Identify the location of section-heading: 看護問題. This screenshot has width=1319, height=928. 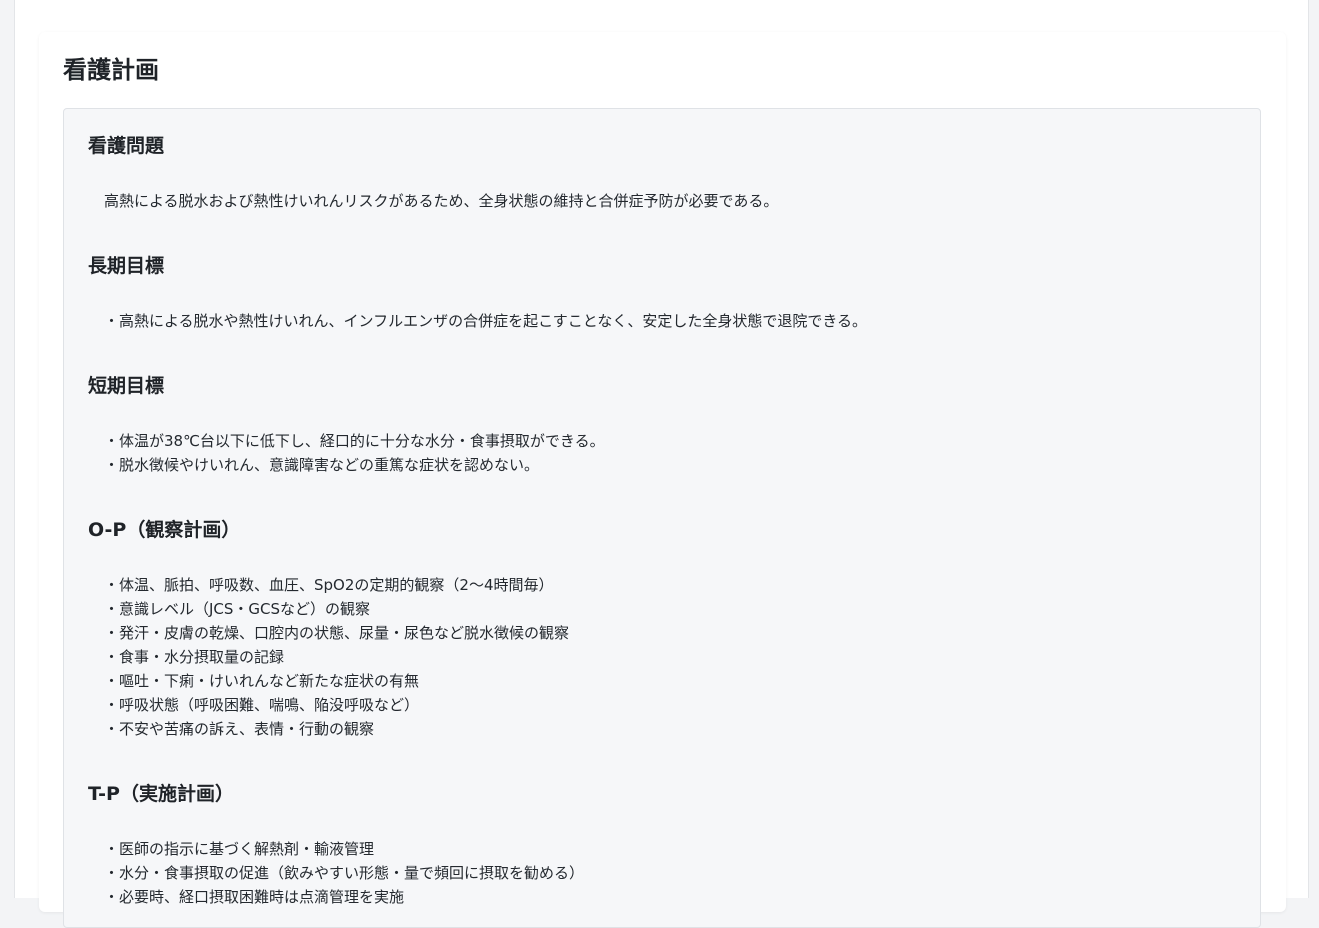
(126, 146).